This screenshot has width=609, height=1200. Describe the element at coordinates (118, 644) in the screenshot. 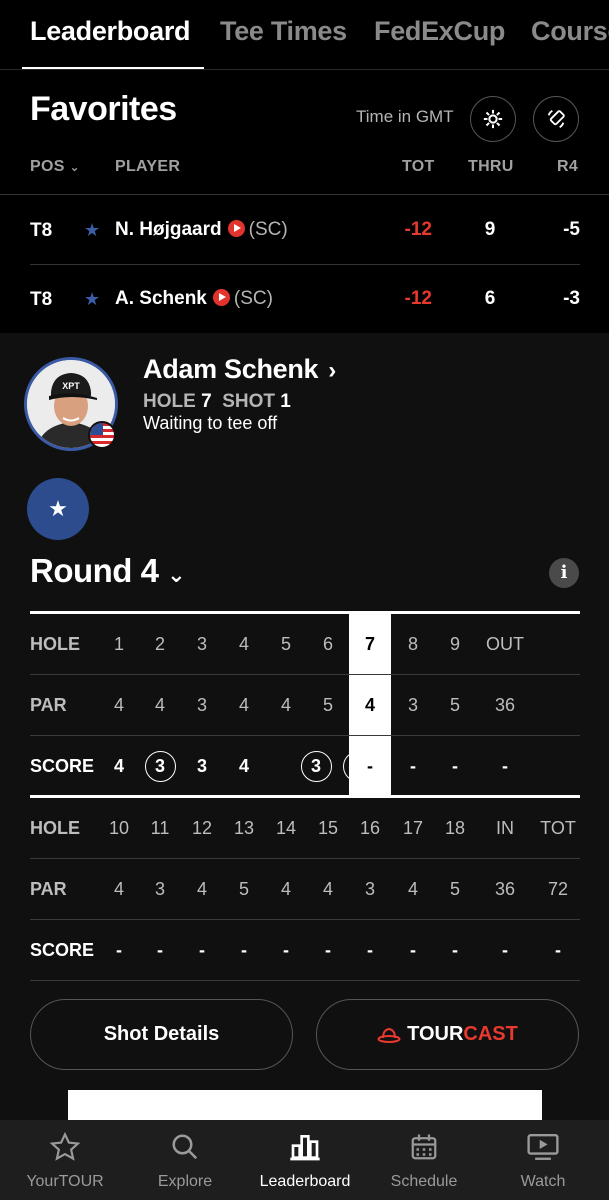

I see `hole-cell: 1` at that location.